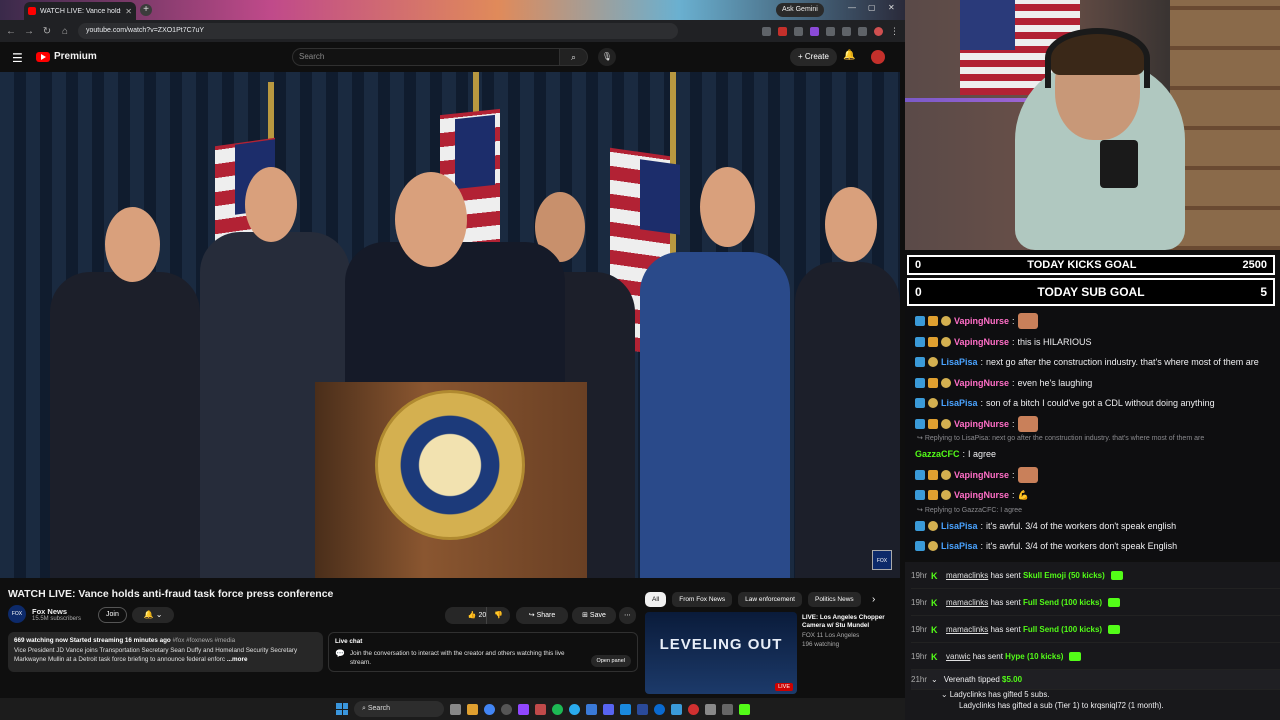  What do you see at coordinates (204, 640) in the screenshot?
I see `description-tags: #fox #foxnews #media` at bounding box center [204, 640].